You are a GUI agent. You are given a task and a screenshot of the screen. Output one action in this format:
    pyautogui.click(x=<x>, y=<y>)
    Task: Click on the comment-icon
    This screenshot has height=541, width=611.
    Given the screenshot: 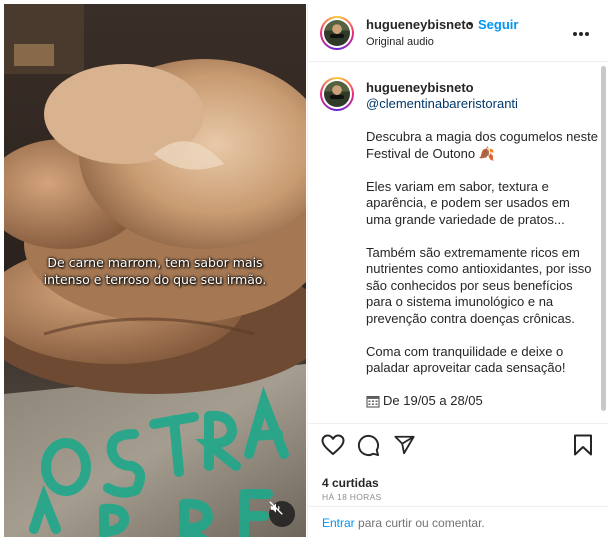 What is the action you would take?
    pyautogui.click(x=368, y=445)
    